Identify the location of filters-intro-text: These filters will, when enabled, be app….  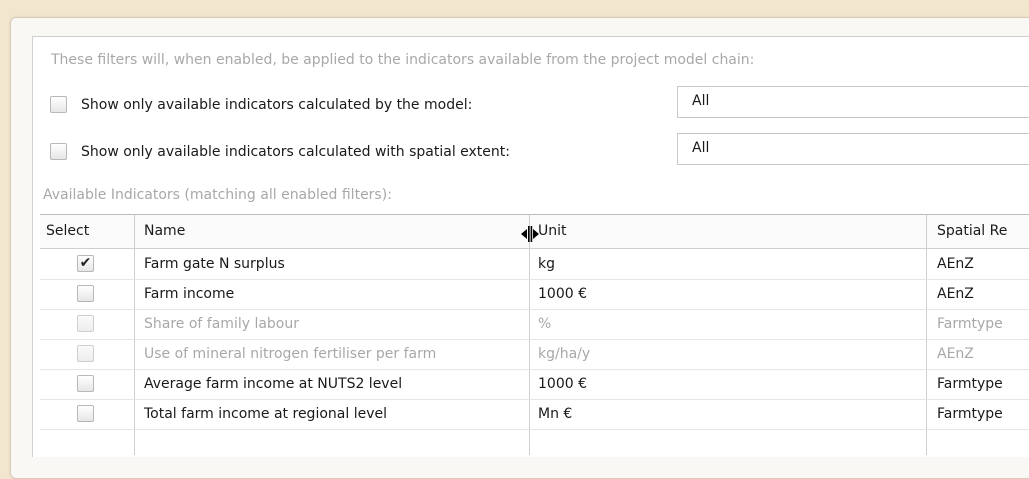
(403, 60).